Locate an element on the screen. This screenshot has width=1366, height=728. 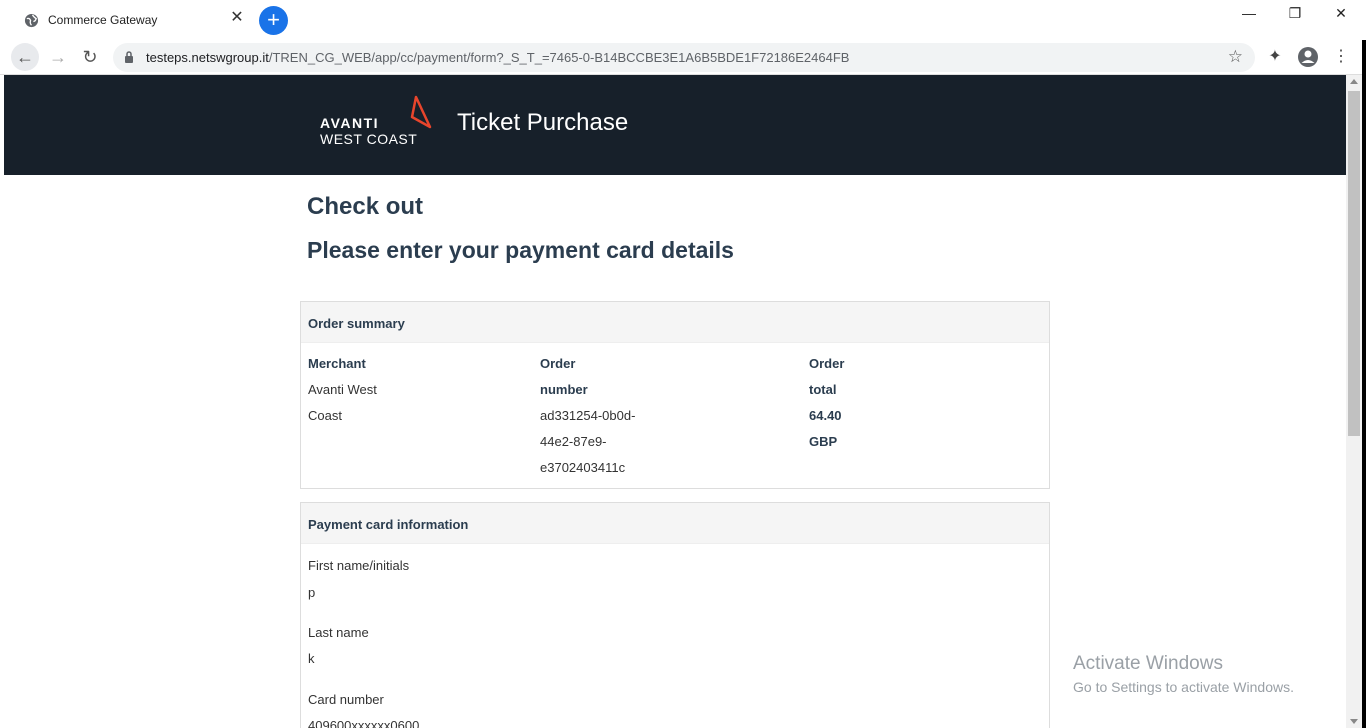
brand-line1: AVANTI is located at coordinates (350, 123).